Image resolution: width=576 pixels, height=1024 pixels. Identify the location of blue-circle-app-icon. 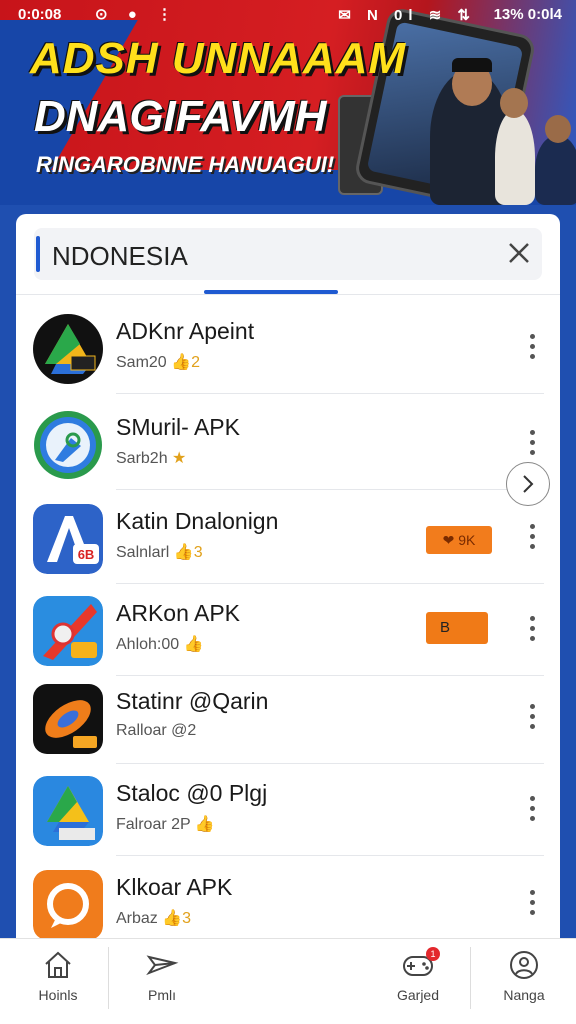
(68, 445).